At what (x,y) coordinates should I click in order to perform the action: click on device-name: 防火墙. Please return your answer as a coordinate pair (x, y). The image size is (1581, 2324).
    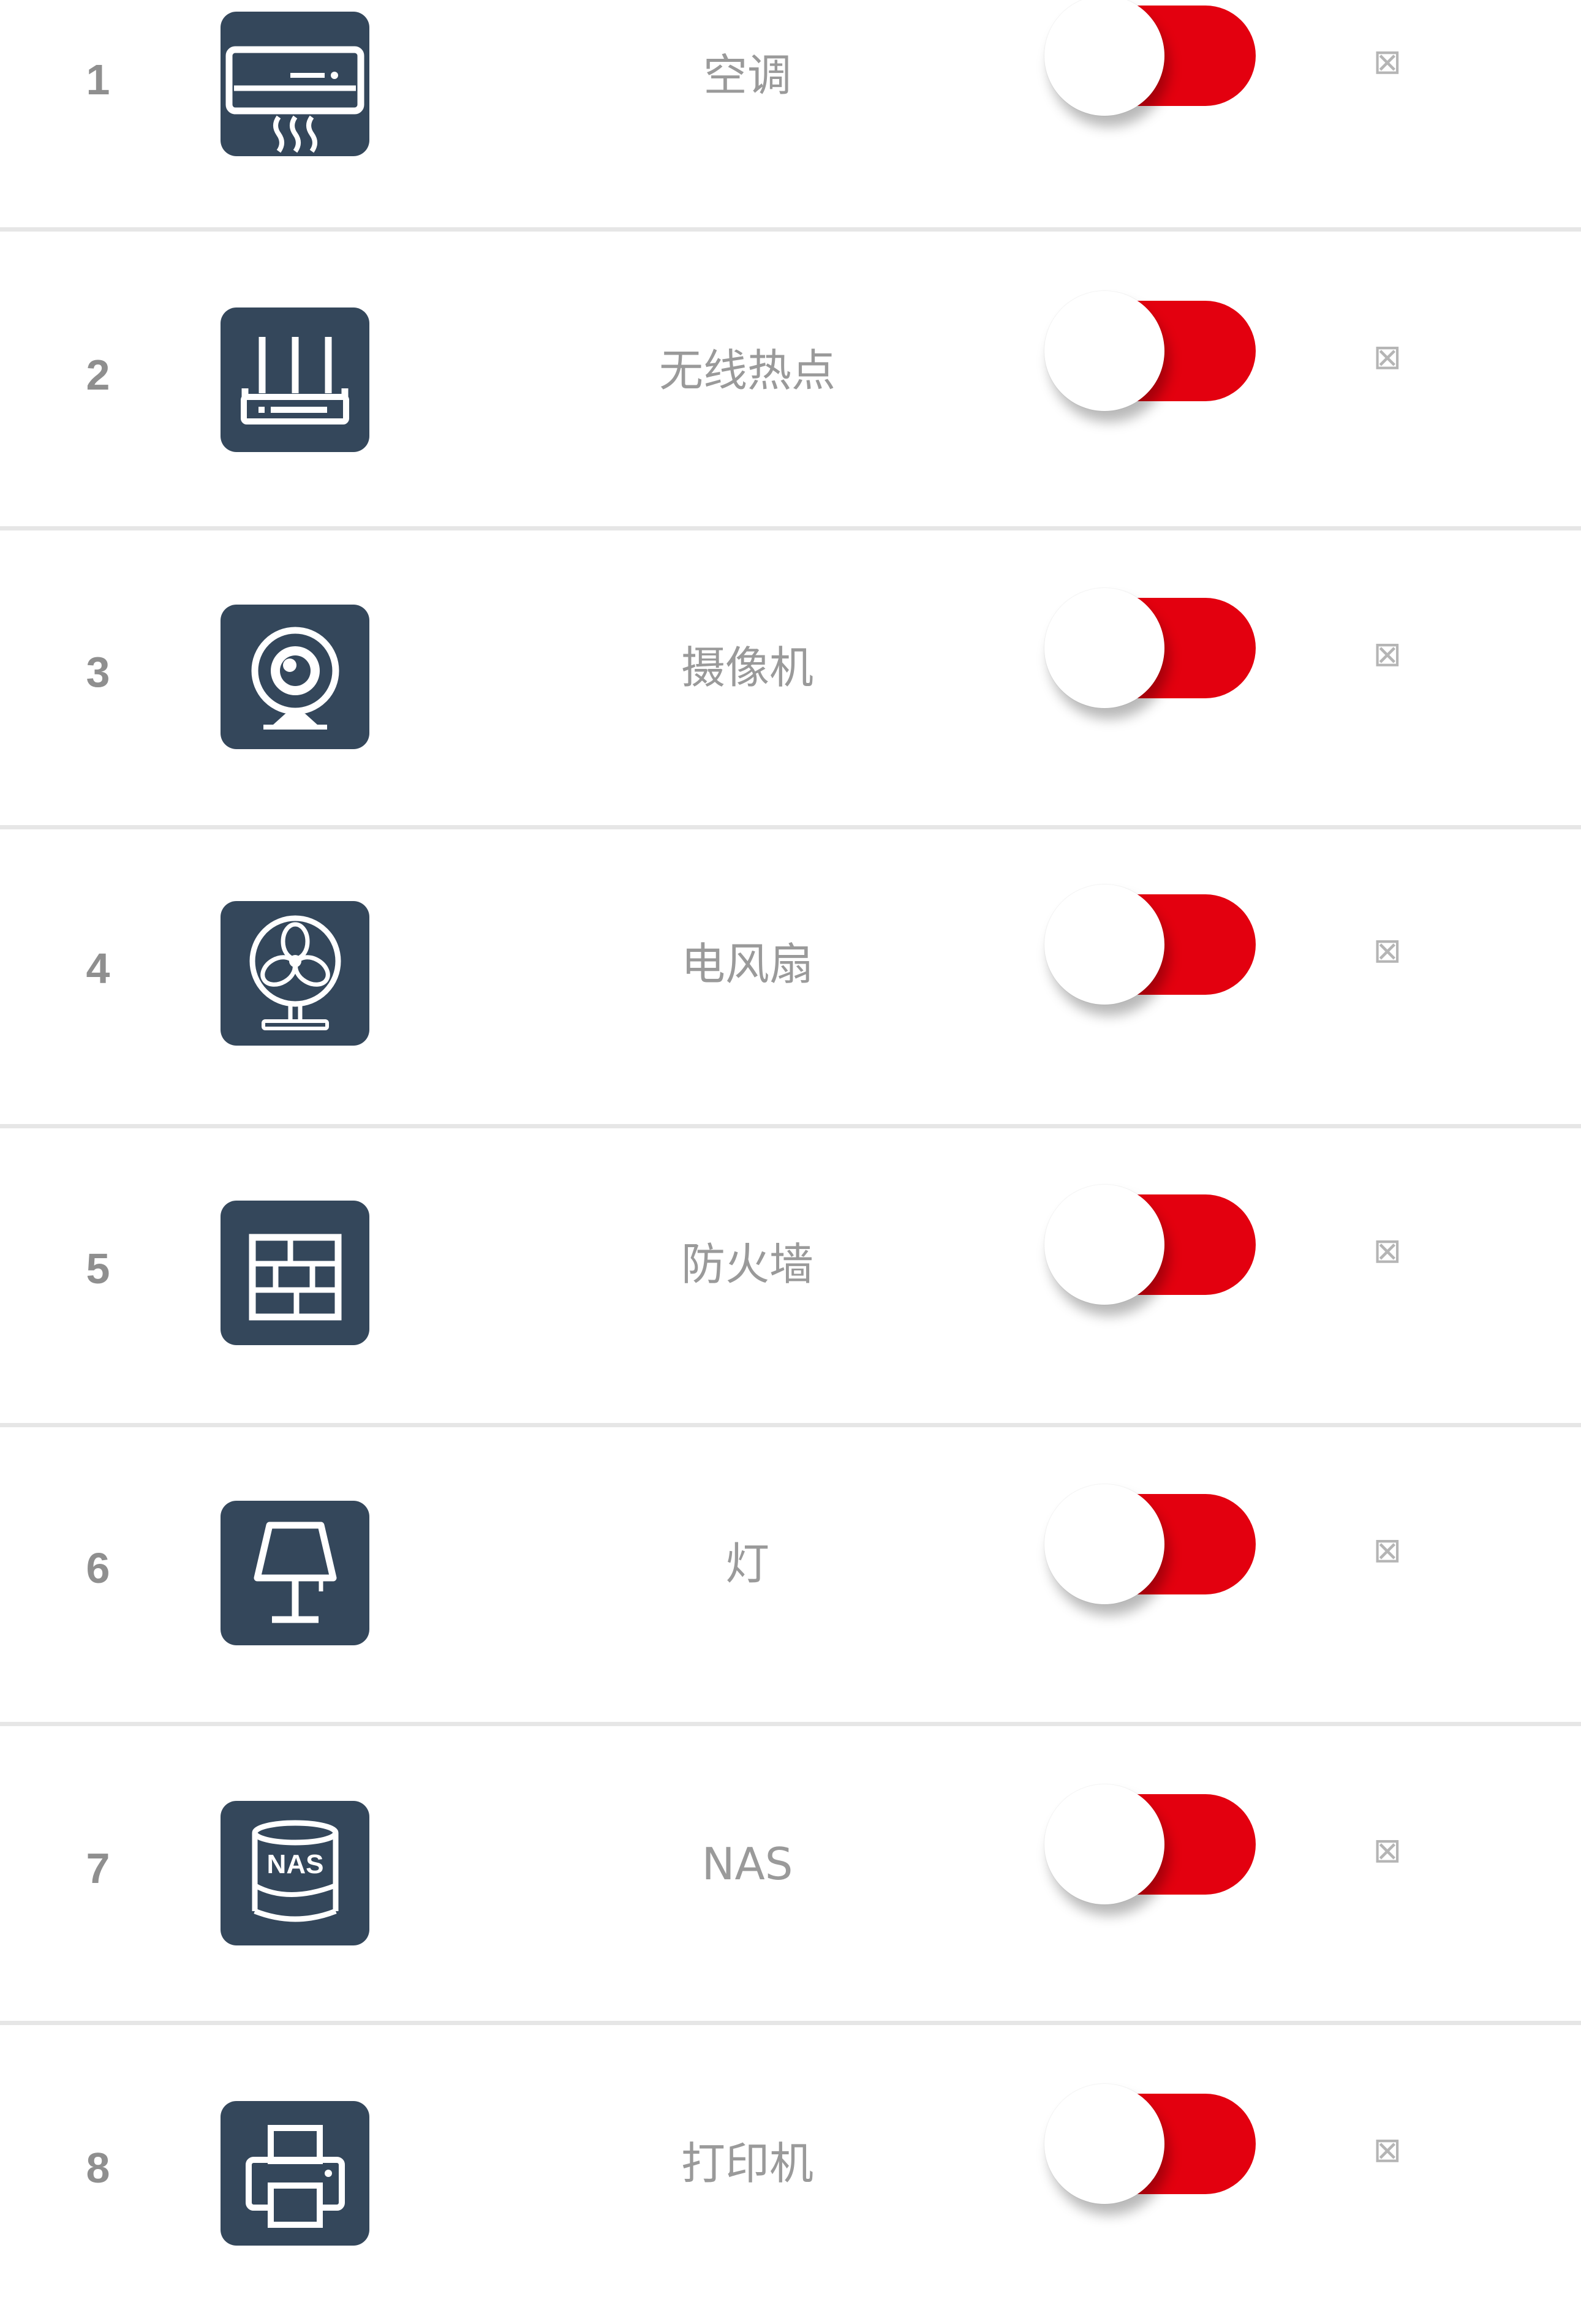
    Looking at the image, I should click on (747, 1264).